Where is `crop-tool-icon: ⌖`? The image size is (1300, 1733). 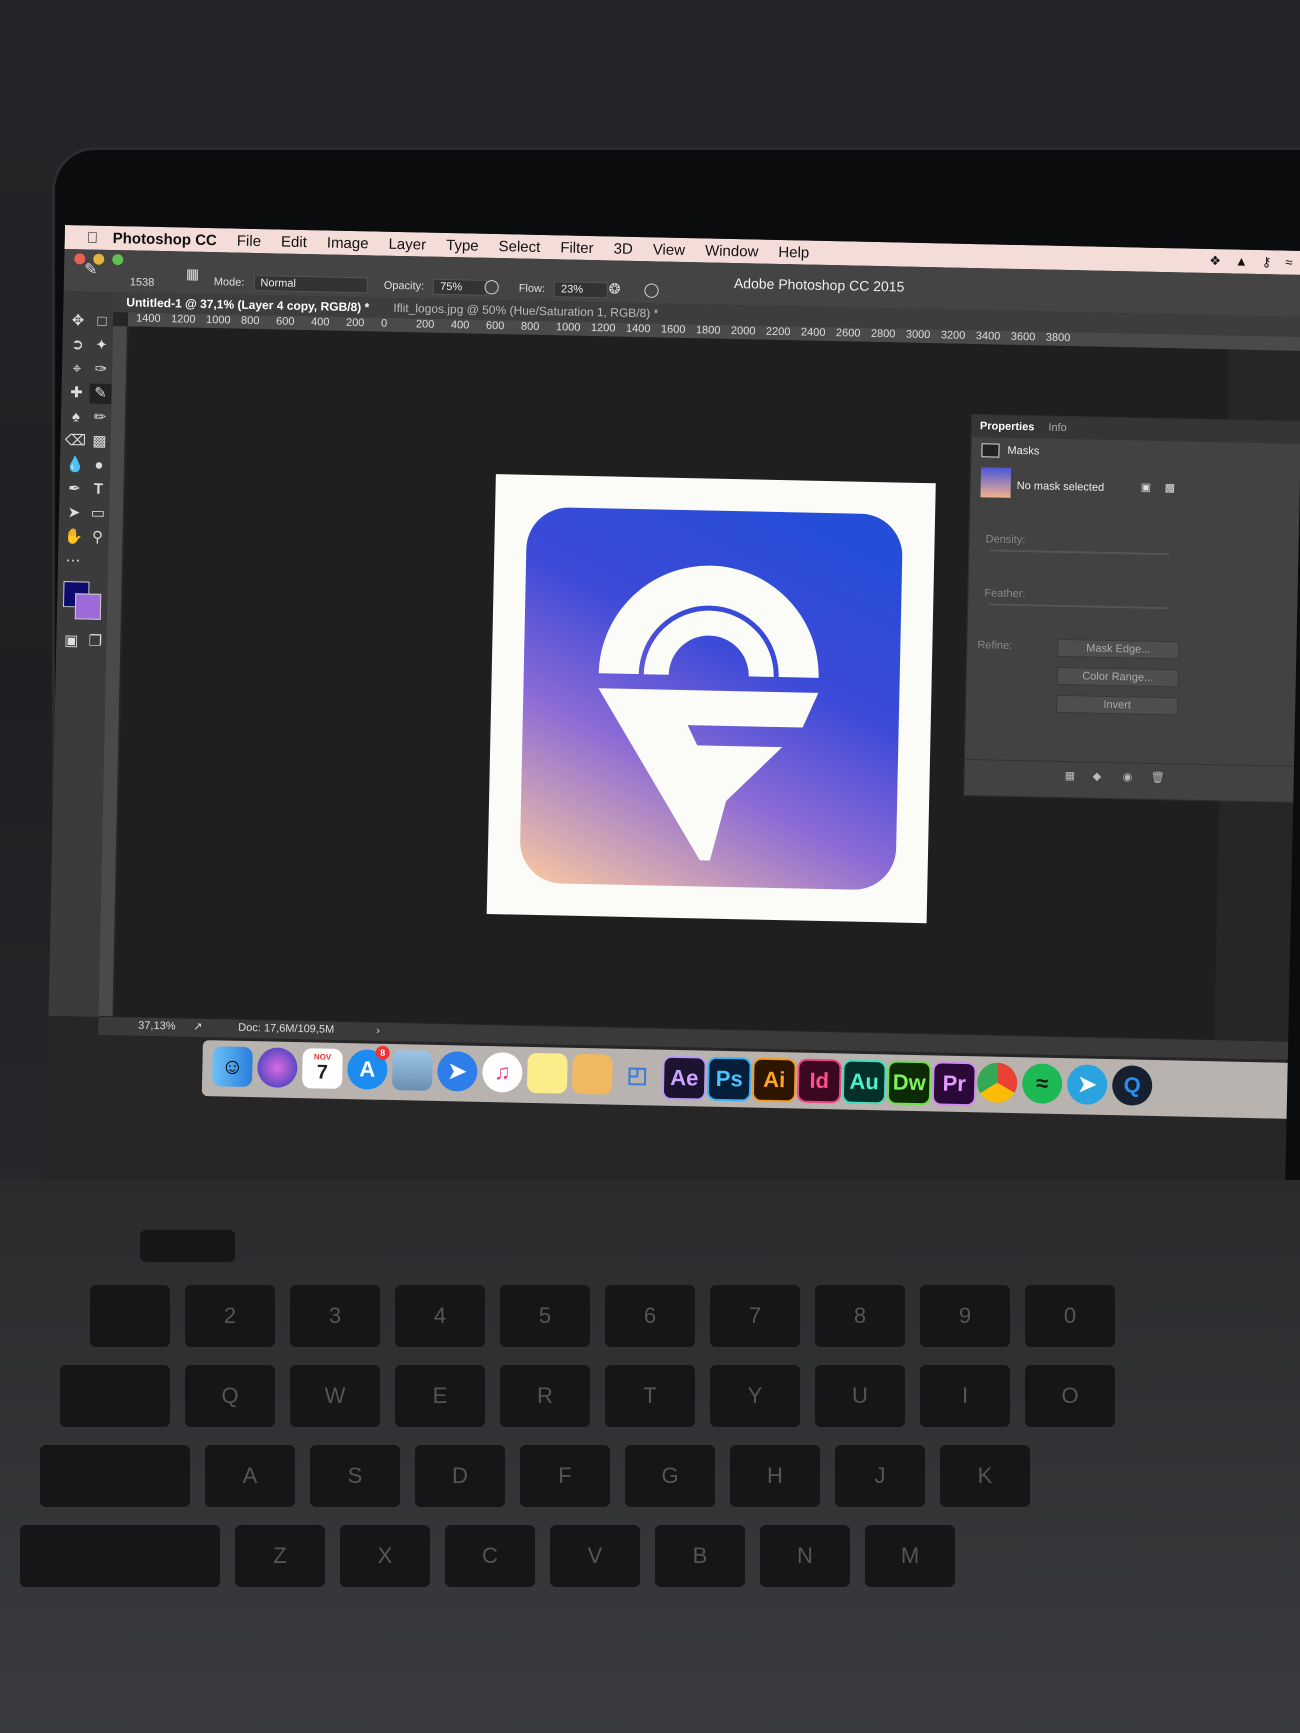 crop-tool-icon: ⌖ is located at coordinates (77, 369).